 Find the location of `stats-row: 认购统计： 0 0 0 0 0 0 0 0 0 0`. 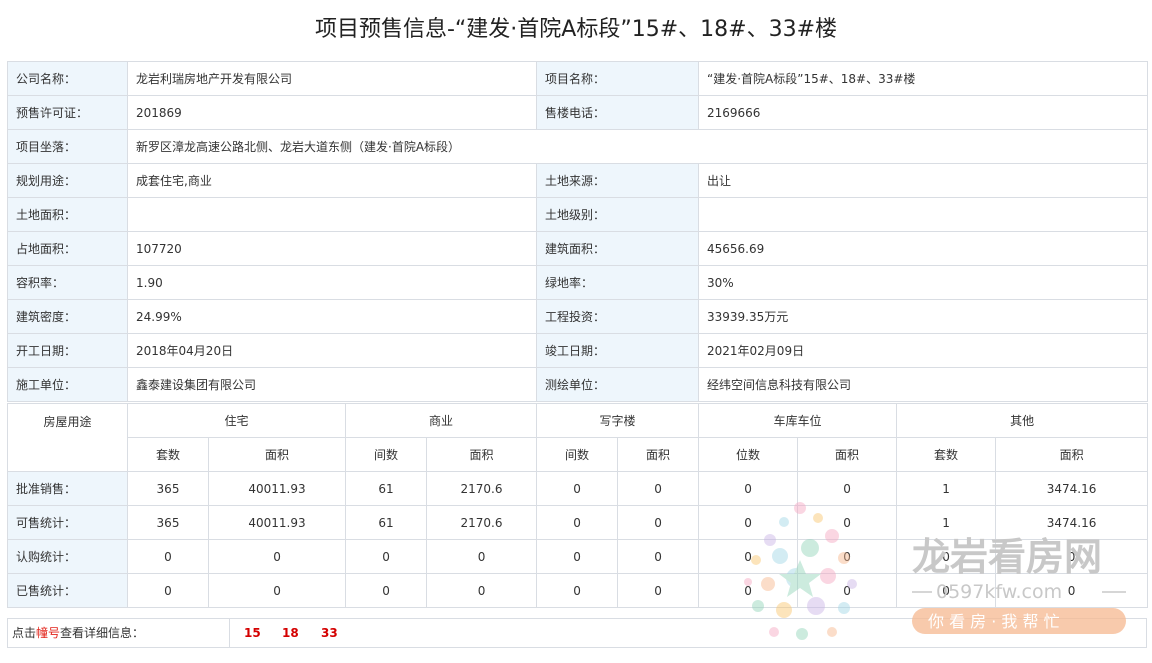

stats-row: 认购统计： 0 0 0 0 0 0 0 0 0 0 is located at coordinates (578, 556).